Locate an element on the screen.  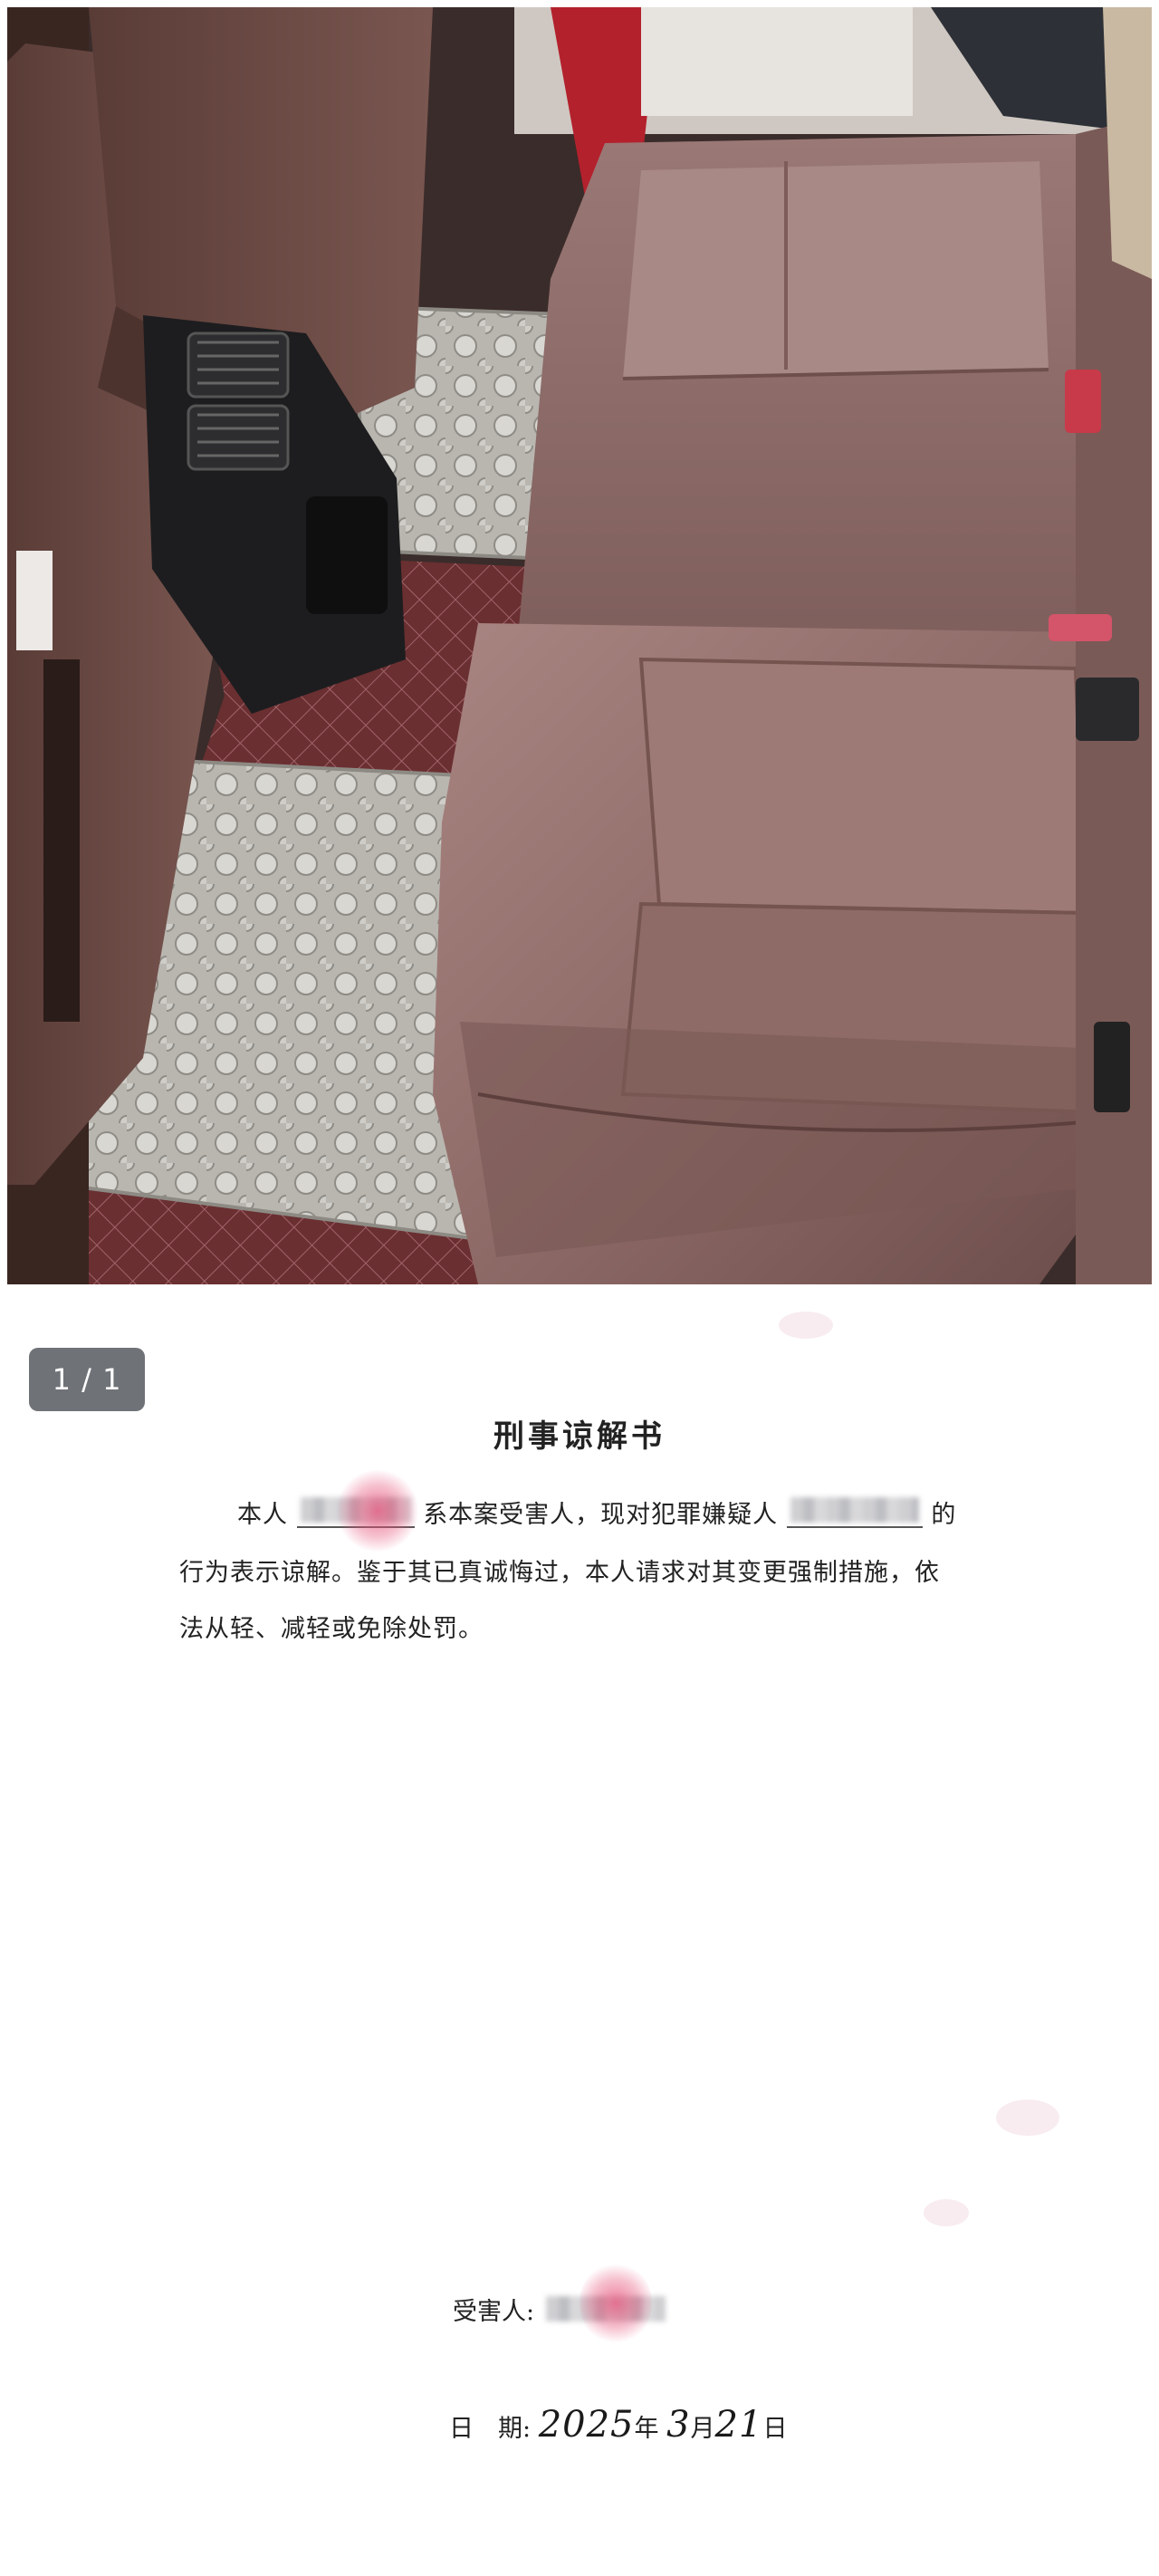
line1-middle: 系本案受害人，现对犯罪嫌疑人 is located at coordinates (601, 1515).